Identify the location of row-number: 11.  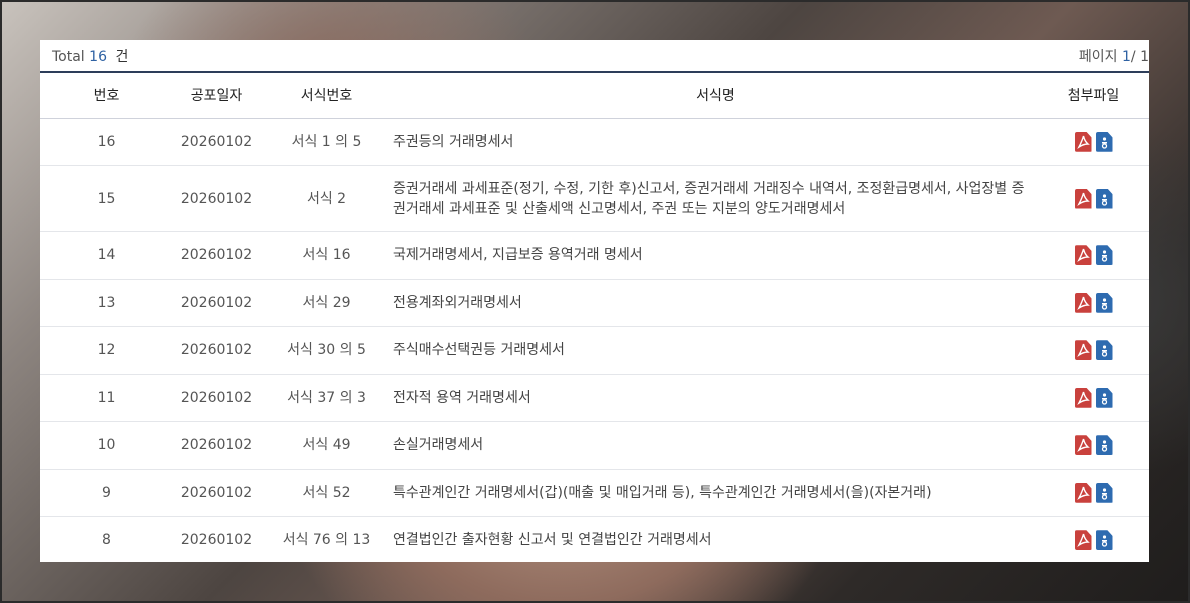
(106, 398).